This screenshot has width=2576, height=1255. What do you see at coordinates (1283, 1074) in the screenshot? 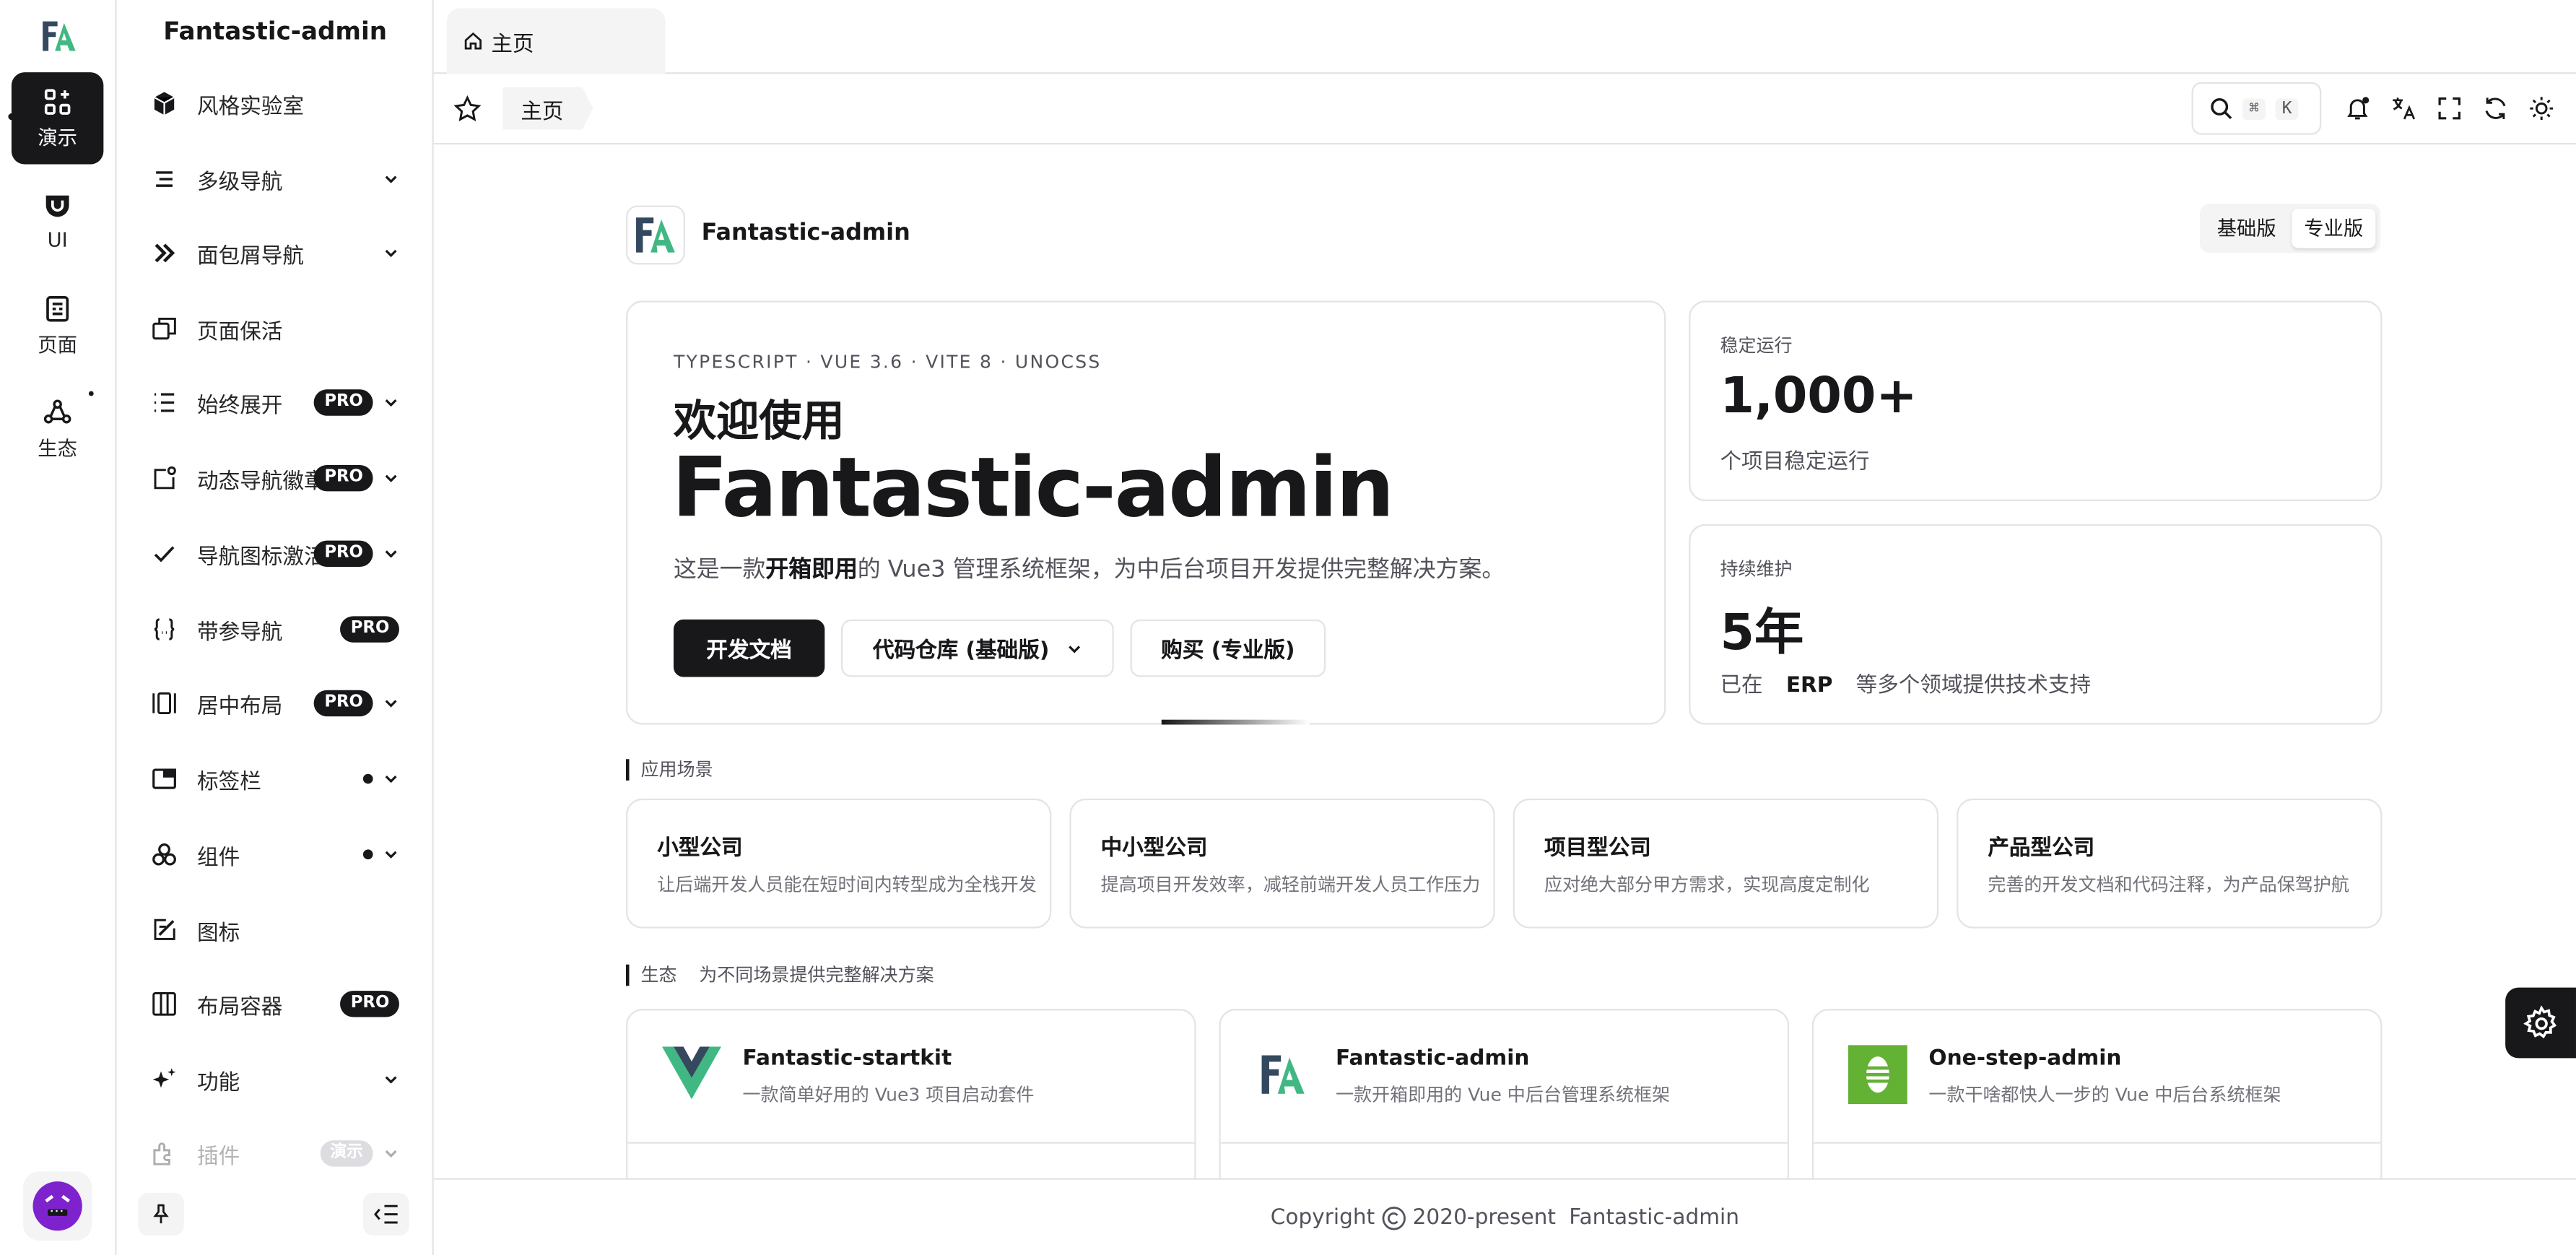
I see `fa-logo-icon` at bounding box center [1283, 1074].